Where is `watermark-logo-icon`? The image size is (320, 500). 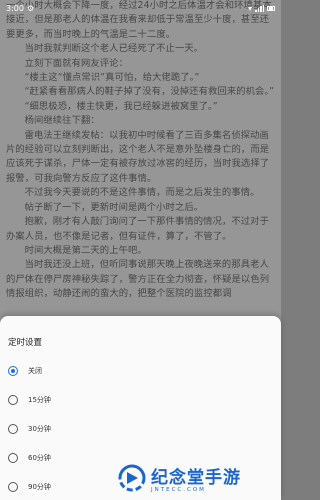 watermark-logo-icon is located at coordinates (132, 478).